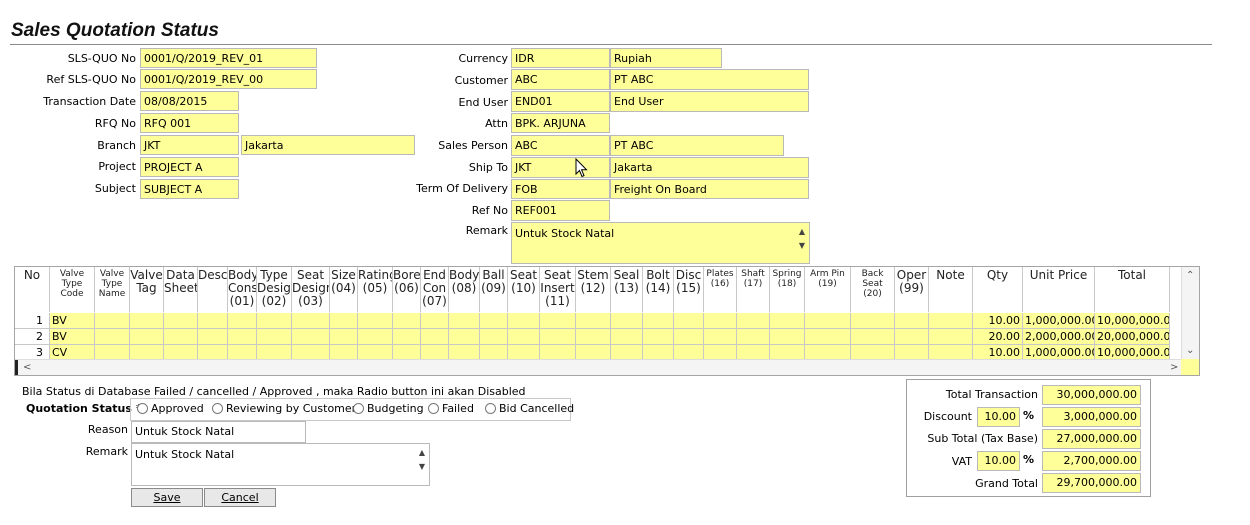 This screenshot has height=525, width=1250. I want to click on grid-vertical-scrollbar: ⌃ ⌄, so click(1190, 313).